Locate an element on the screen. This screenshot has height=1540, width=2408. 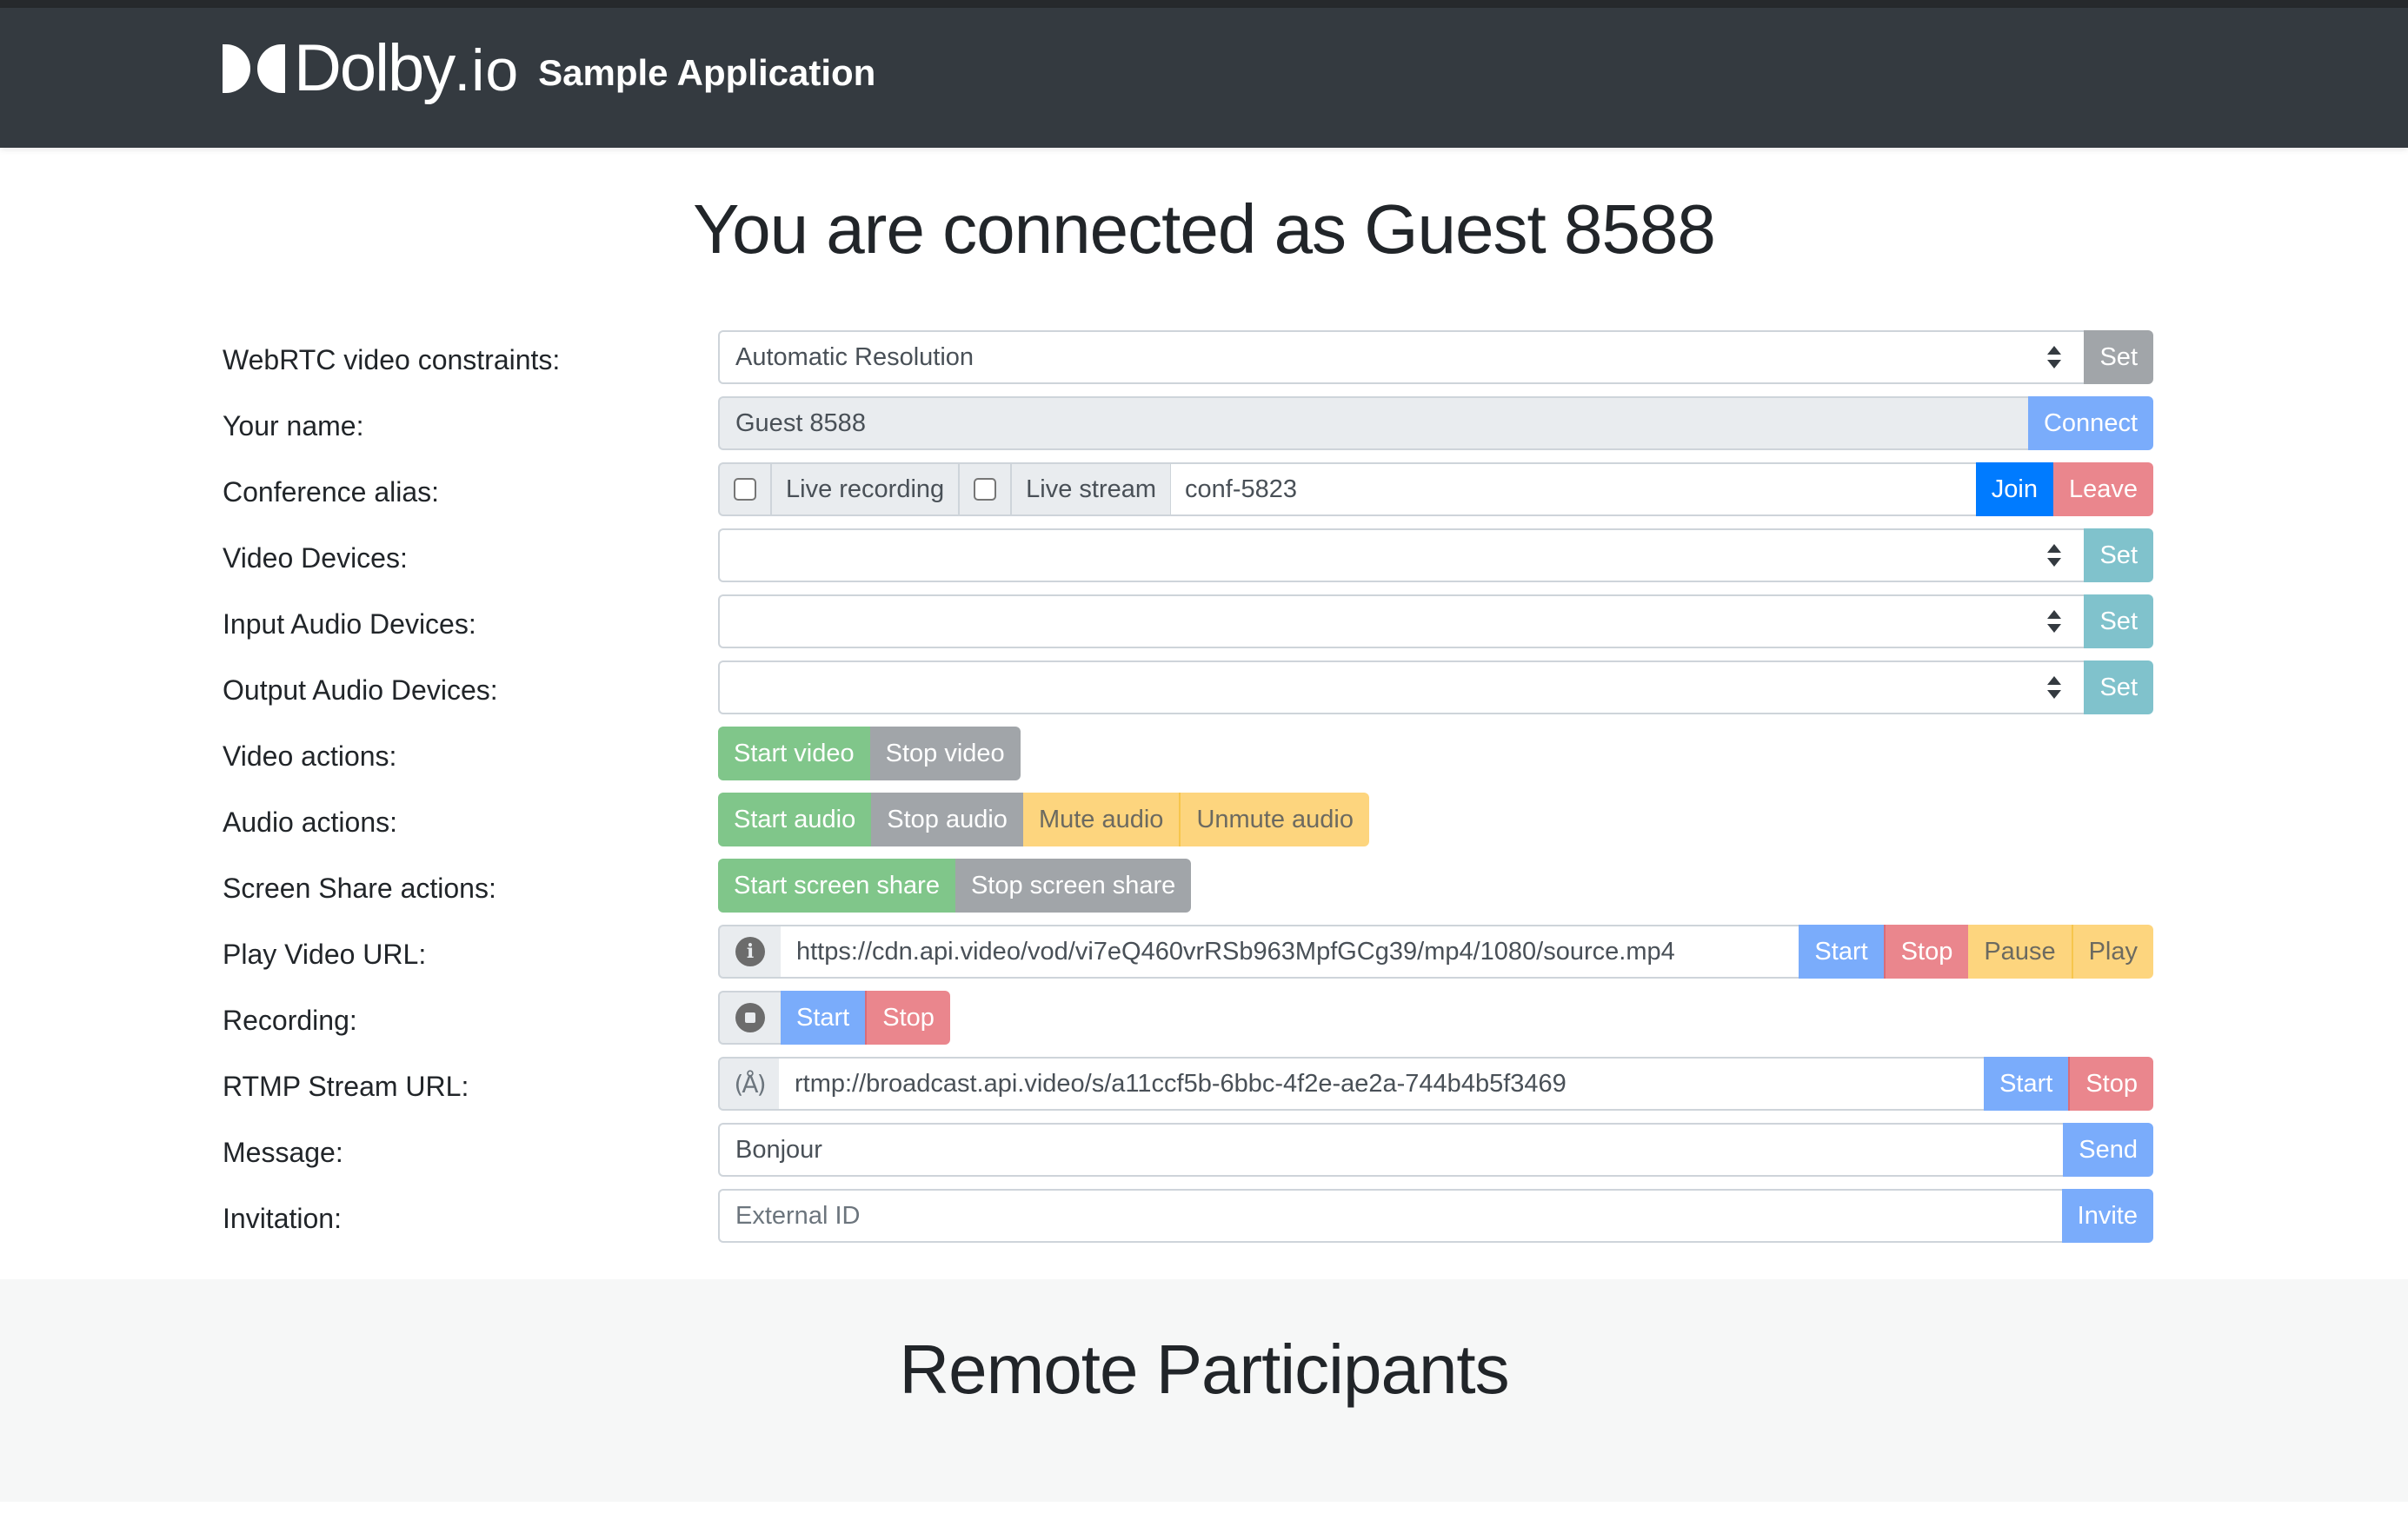
label-invitation: Invitation: is located at coordinates (282, 1218).